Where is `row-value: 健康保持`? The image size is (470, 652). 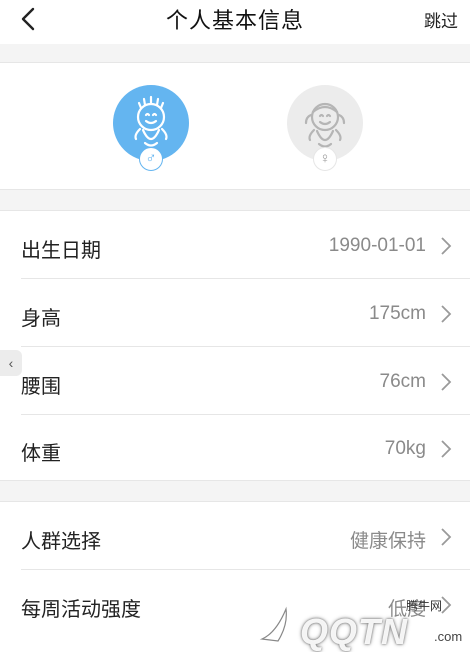
row-value: 健康保持 is located at coordinates (387, 541).